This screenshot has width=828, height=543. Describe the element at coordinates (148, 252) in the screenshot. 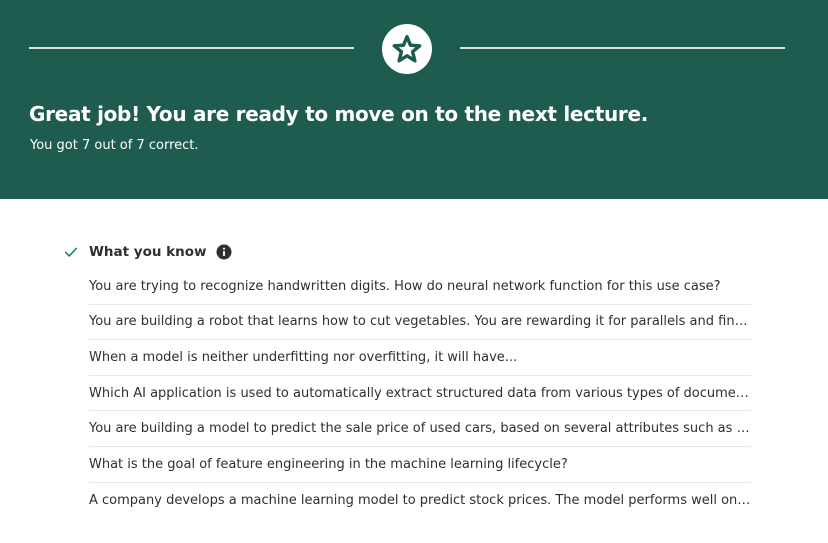

I see `section-title: What you know` at that location.